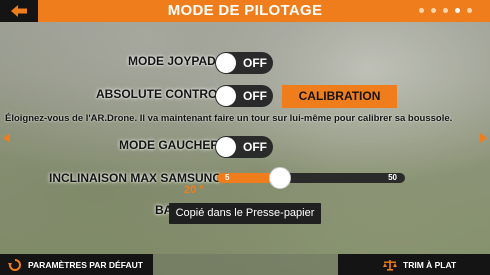 This screenshot has width=490, height=275. I want to click on slider-min-label: 5, so click(227, 177).